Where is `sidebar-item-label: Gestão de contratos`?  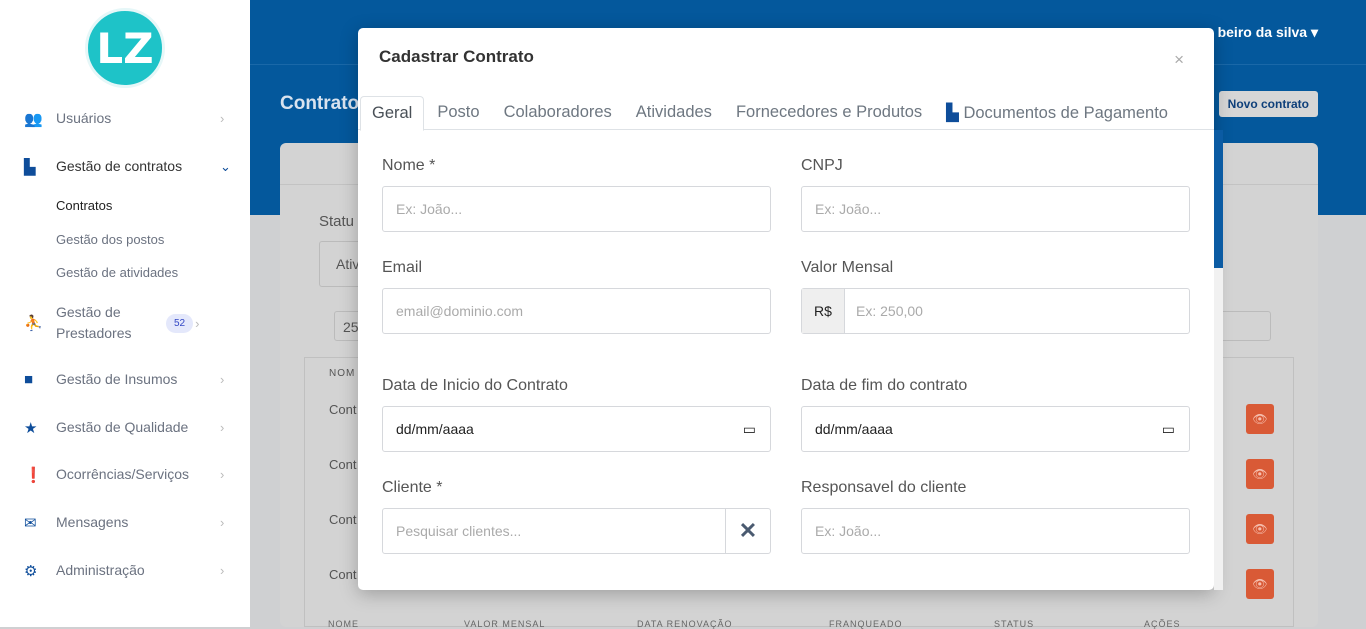
sidebar-item-label: Gestão de contratos is located at coordinates (119, 166).